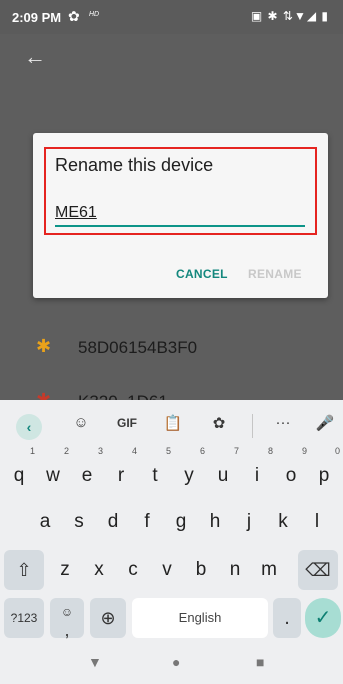  I want to click on dialog-title: Rename this device, so click(134, 165).